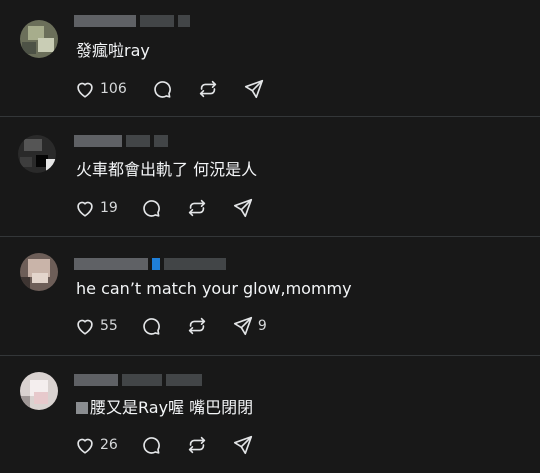  Describe the element at coordinates (113, 50) in the screenshot. I see `comment-text: 發瘋啦ray` at that location.